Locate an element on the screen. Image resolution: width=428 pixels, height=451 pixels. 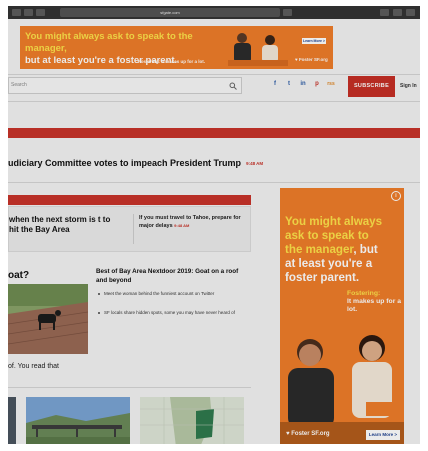
ad-info-icon: i is located at coordinates (396, 196).